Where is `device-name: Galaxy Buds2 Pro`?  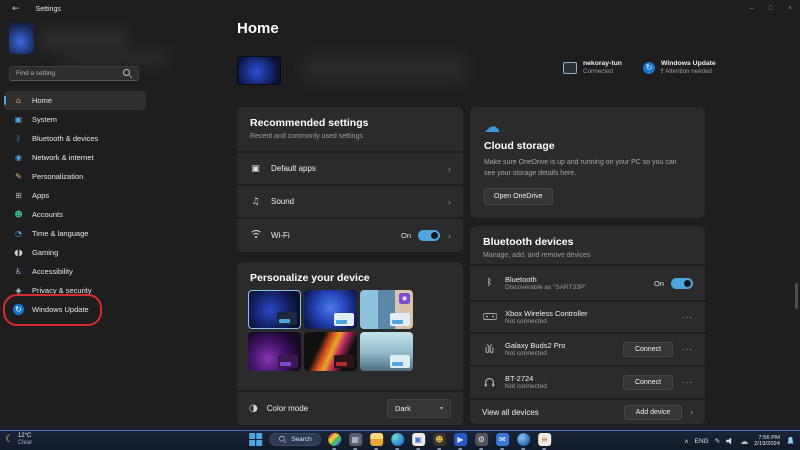
device-name: Galaxy Buds2 Pro is located at coordinates (535, 345).